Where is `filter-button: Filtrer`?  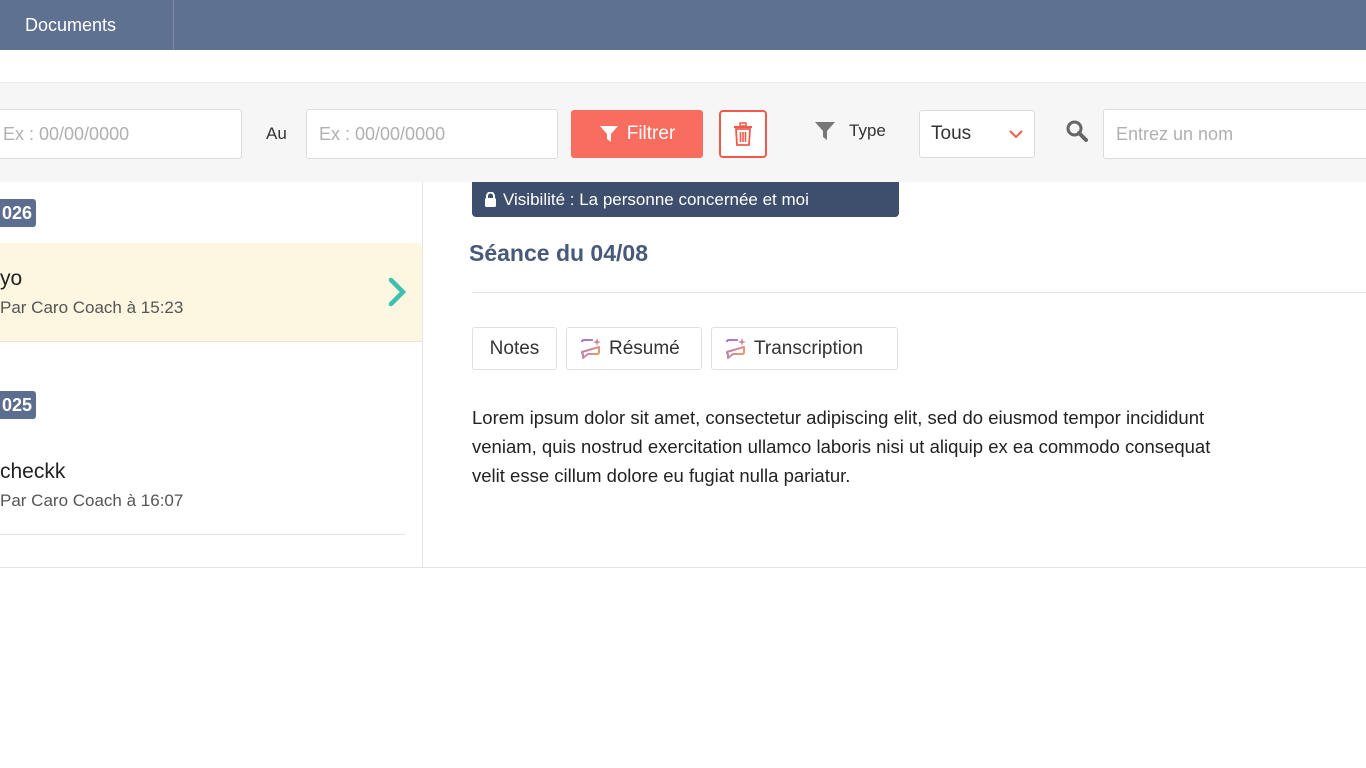
filter-button: Filtrer is located at coordinates (637, 134).